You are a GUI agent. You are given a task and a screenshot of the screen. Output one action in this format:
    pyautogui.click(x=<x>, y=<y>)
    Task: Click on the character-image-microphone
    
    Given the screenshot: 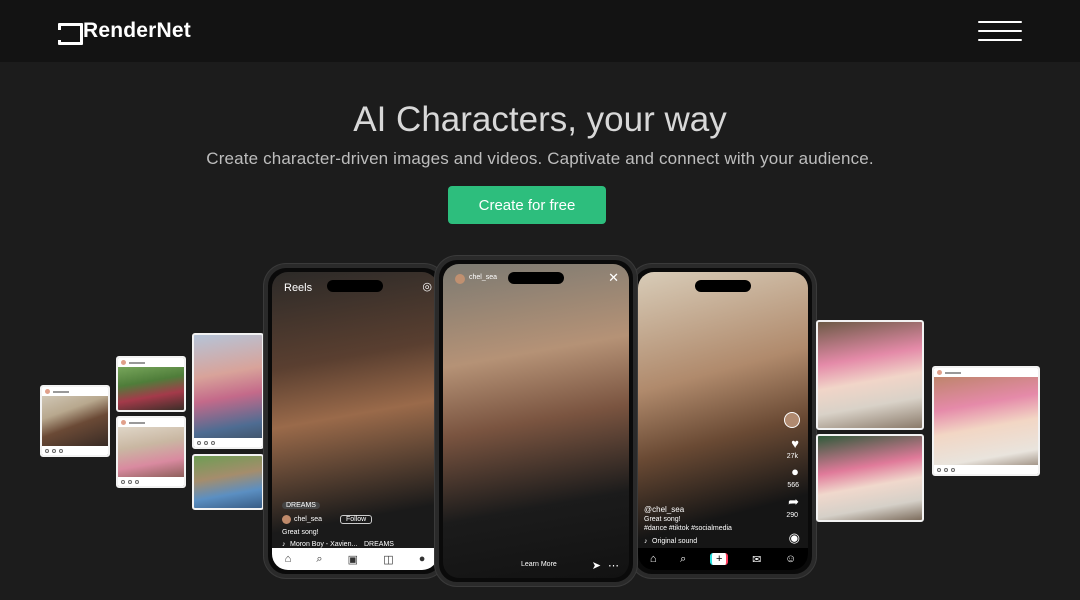 What is the action you would take?
    pyautogui.click(x=355, y=421)
    